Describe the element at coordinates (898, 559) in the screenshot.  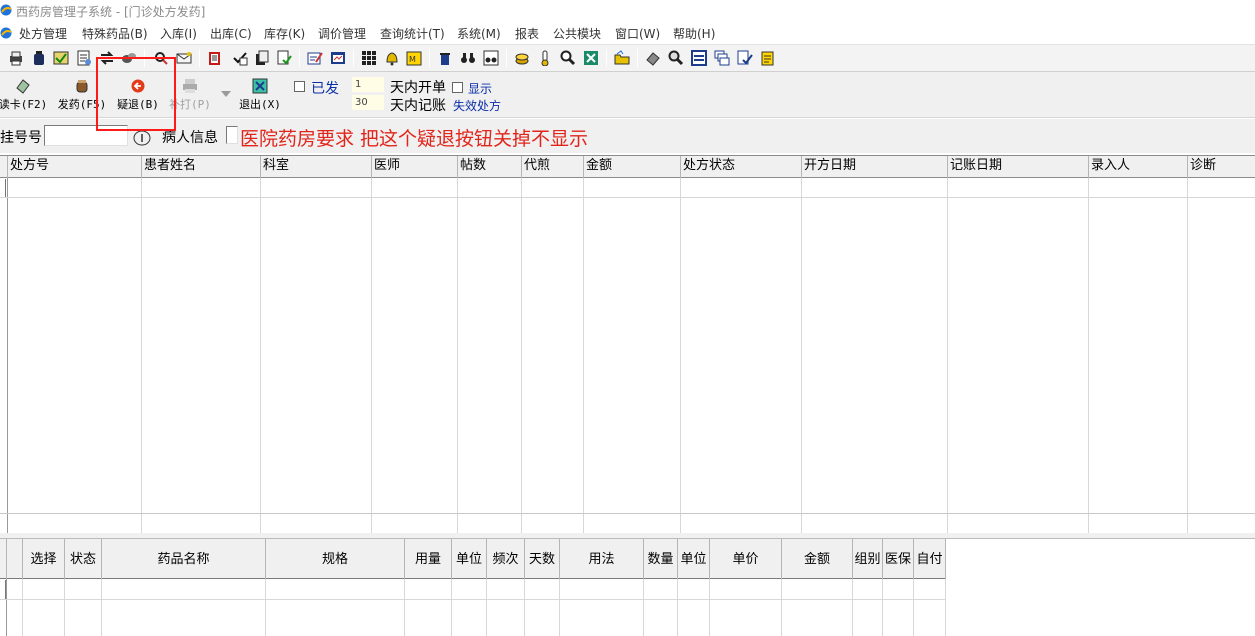
I see `col-insurance: 医保` at that location.